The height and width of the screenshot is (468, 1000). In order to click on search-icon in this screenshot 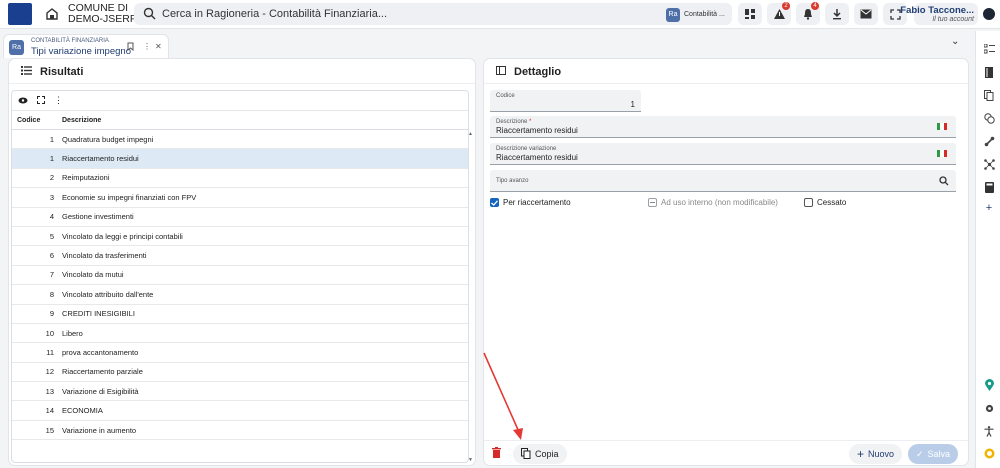, I will do `click(944, 182)`.